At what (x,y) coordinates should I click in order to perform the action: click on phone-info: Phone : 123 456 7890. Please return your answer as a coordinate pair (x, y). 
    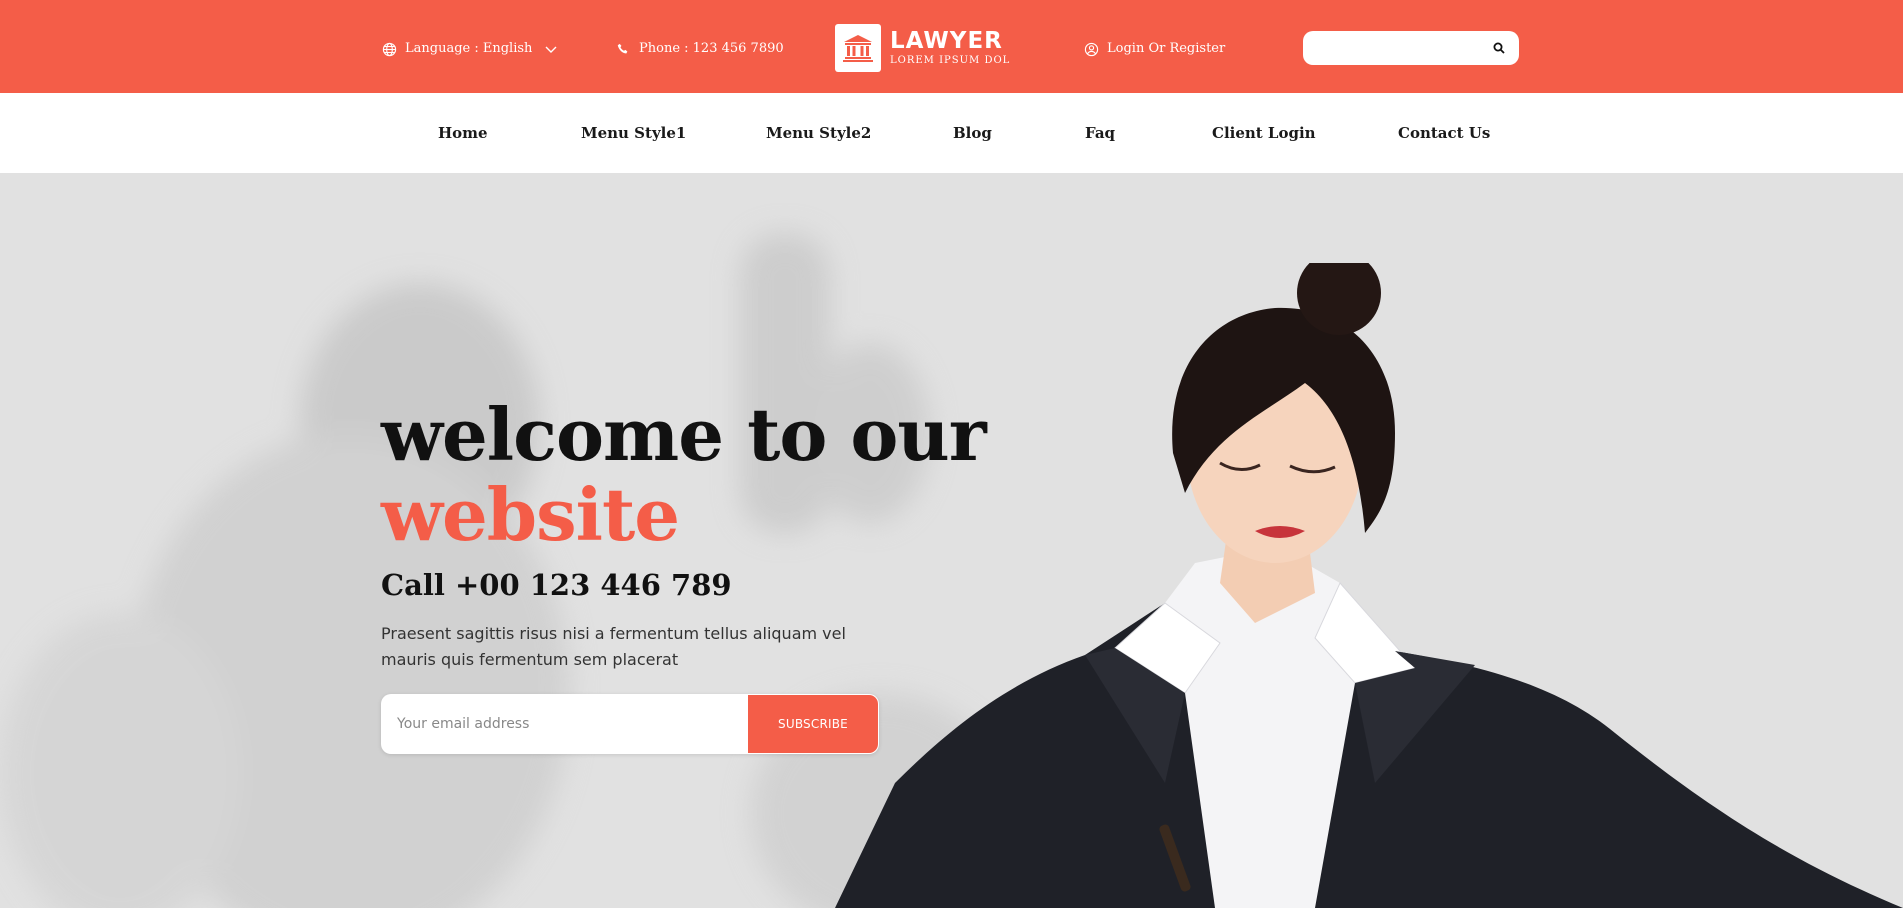
    Looking at the image, I should click on (699, 49).